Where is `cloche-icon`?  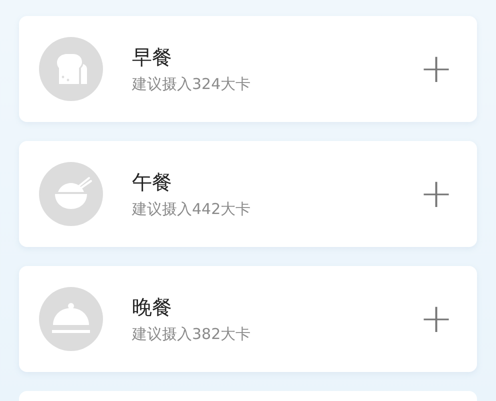 cloche-icon is located at coordinates (71, 319).